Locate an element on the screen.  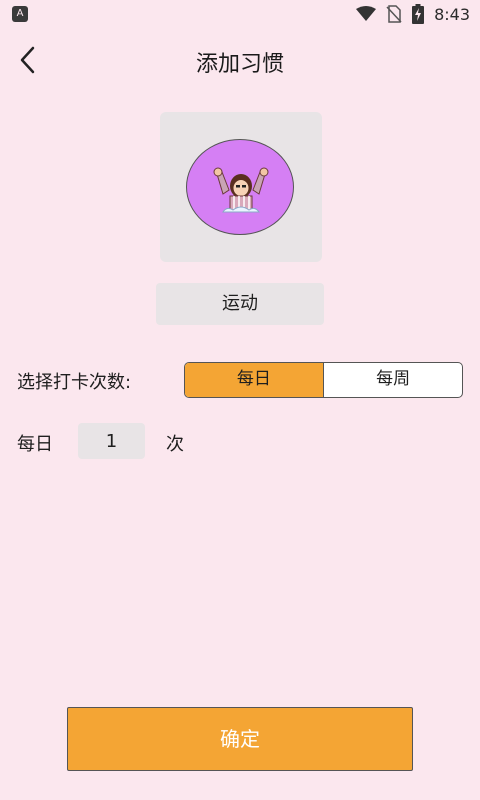
header: 添加习惯 is located at coordinates (240, 60).